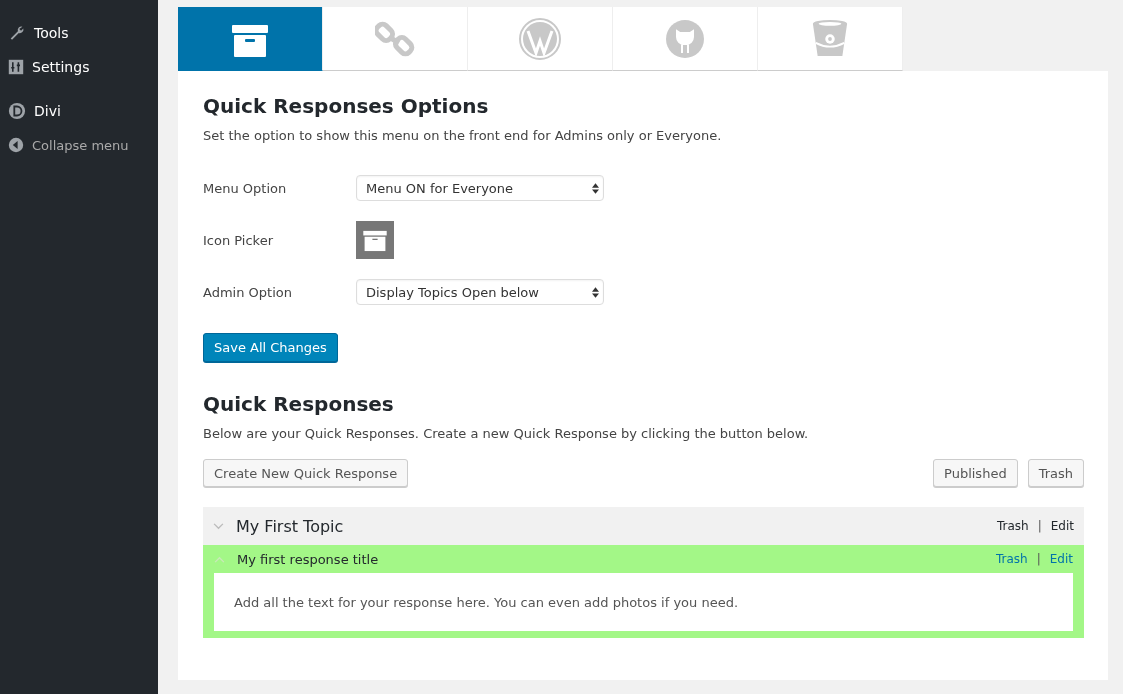 This screenshot has height=694, width=1123. Describe the element at coordinates (290, 526) in the screenshot. I see `topic-title: My First Topic` at that location.